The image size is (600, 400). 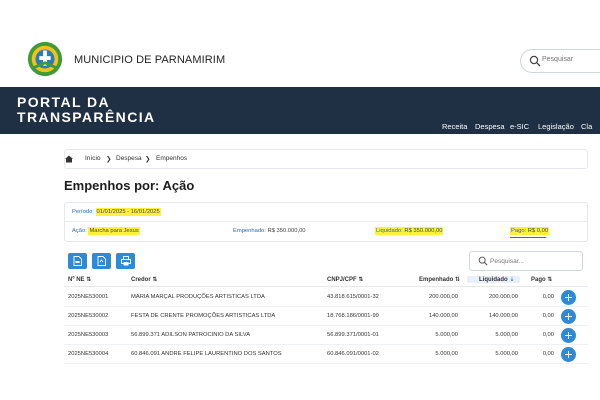 I want to click on nav-legislacao: Legislação, so click(x=556, y=126).